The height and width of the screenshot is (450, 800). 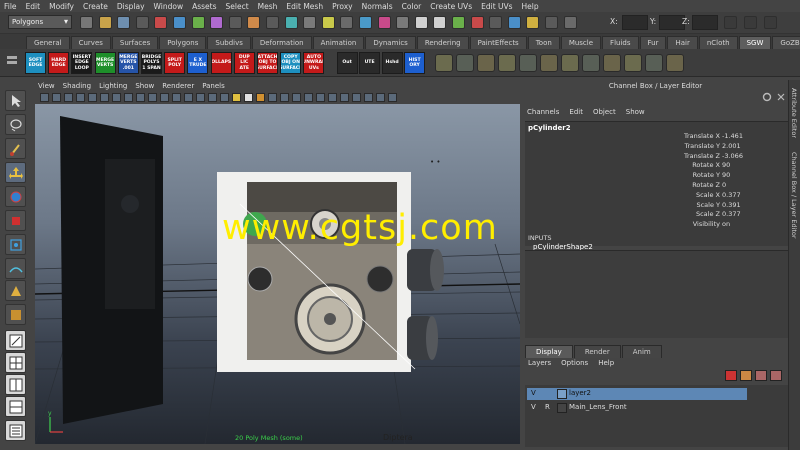 What do you see at coordinates (403, 22) in the screenshot?
I see `render-current-icon` at bounding box center [403, 22].